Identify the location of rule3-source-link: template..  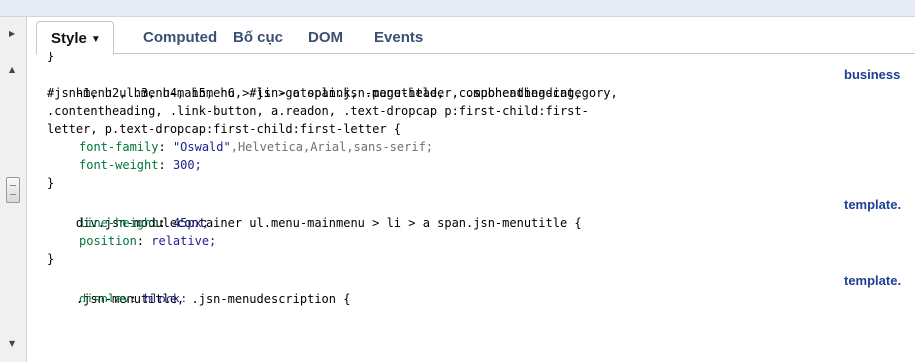
(879, 281).